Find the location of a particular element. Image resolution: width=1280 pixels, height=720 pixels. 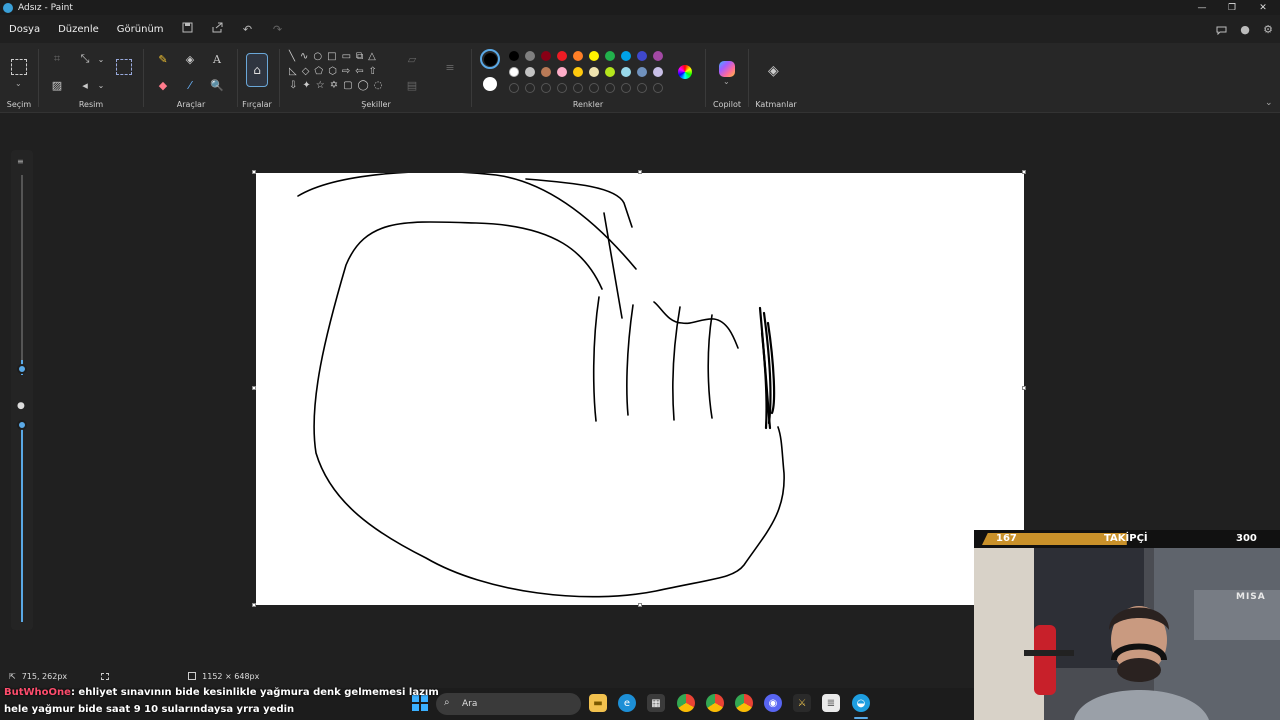

shapes-gallery: ╲∿○□▭⧉△ ◺◇⬠⬡⇨⇦⇧ ⇩✦☆✡▢◯◌ is located at coordinates (343, 72).